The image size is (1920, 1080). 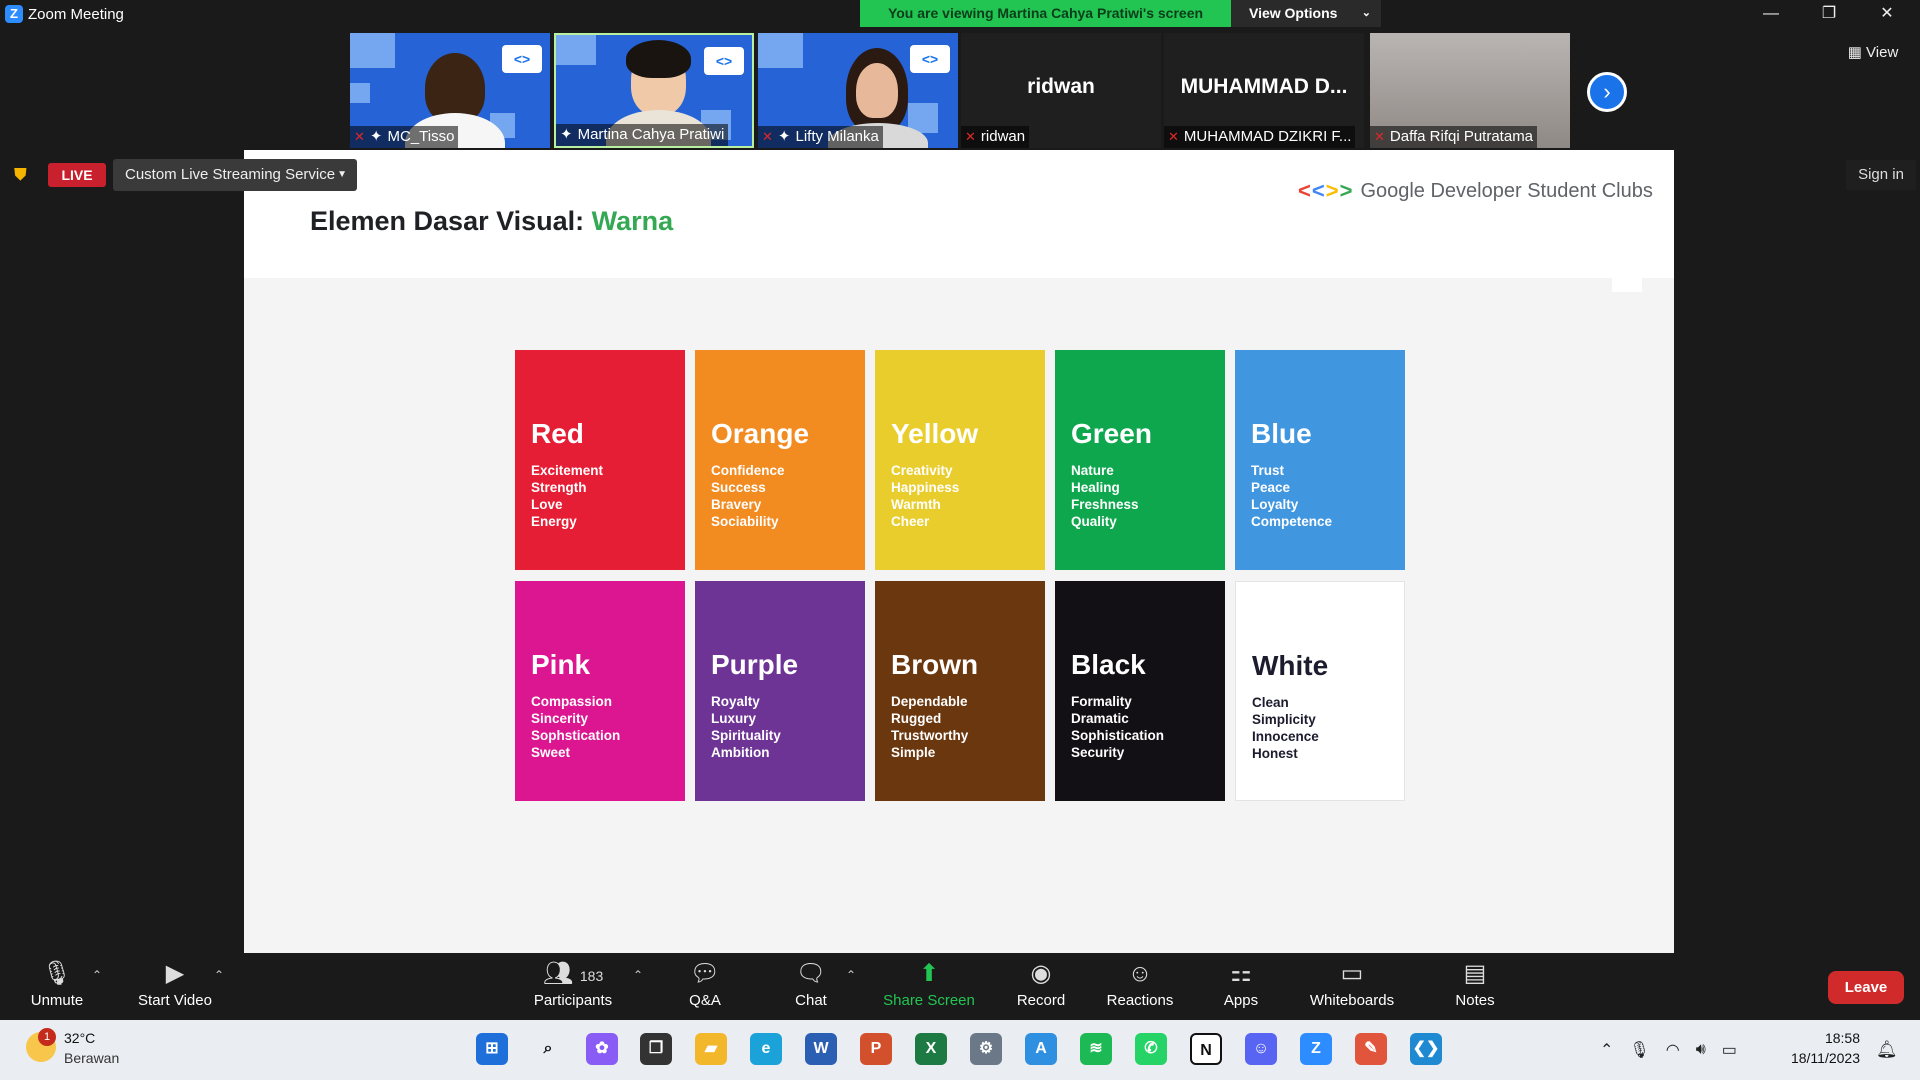 I want to click on color-name: Red, so click(x=557, y=433).